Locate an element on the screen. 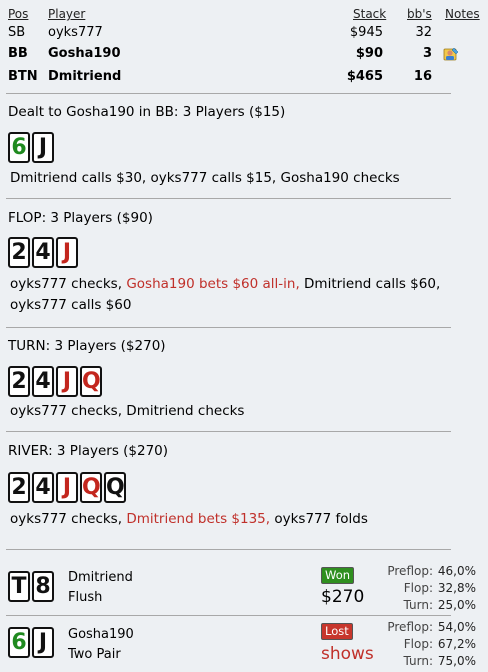 This screenshot has width=488, height=672. equity-value: 67,2% is located at coordinates (456, 644).